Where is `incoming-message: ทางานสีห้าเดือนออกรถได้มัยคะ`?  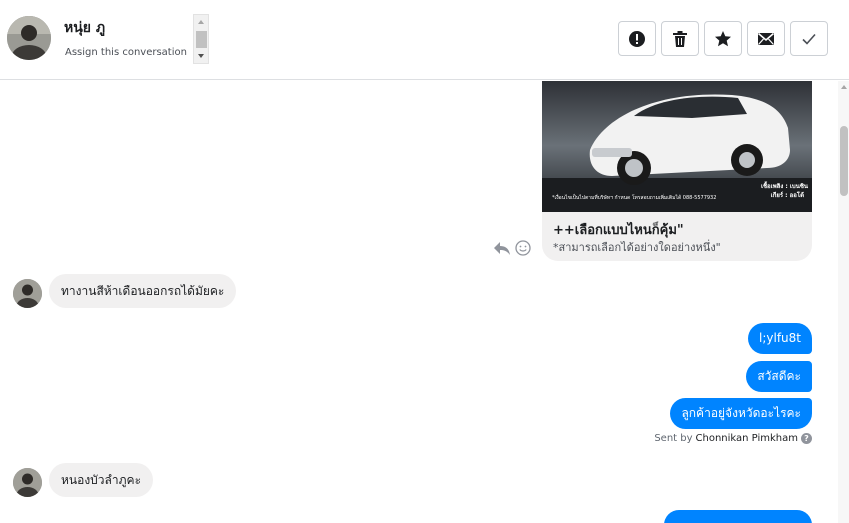
incoming-message: ทางานสีห้าเดือนออกรถได้มัยคะ is located at coordinates (143, 291).